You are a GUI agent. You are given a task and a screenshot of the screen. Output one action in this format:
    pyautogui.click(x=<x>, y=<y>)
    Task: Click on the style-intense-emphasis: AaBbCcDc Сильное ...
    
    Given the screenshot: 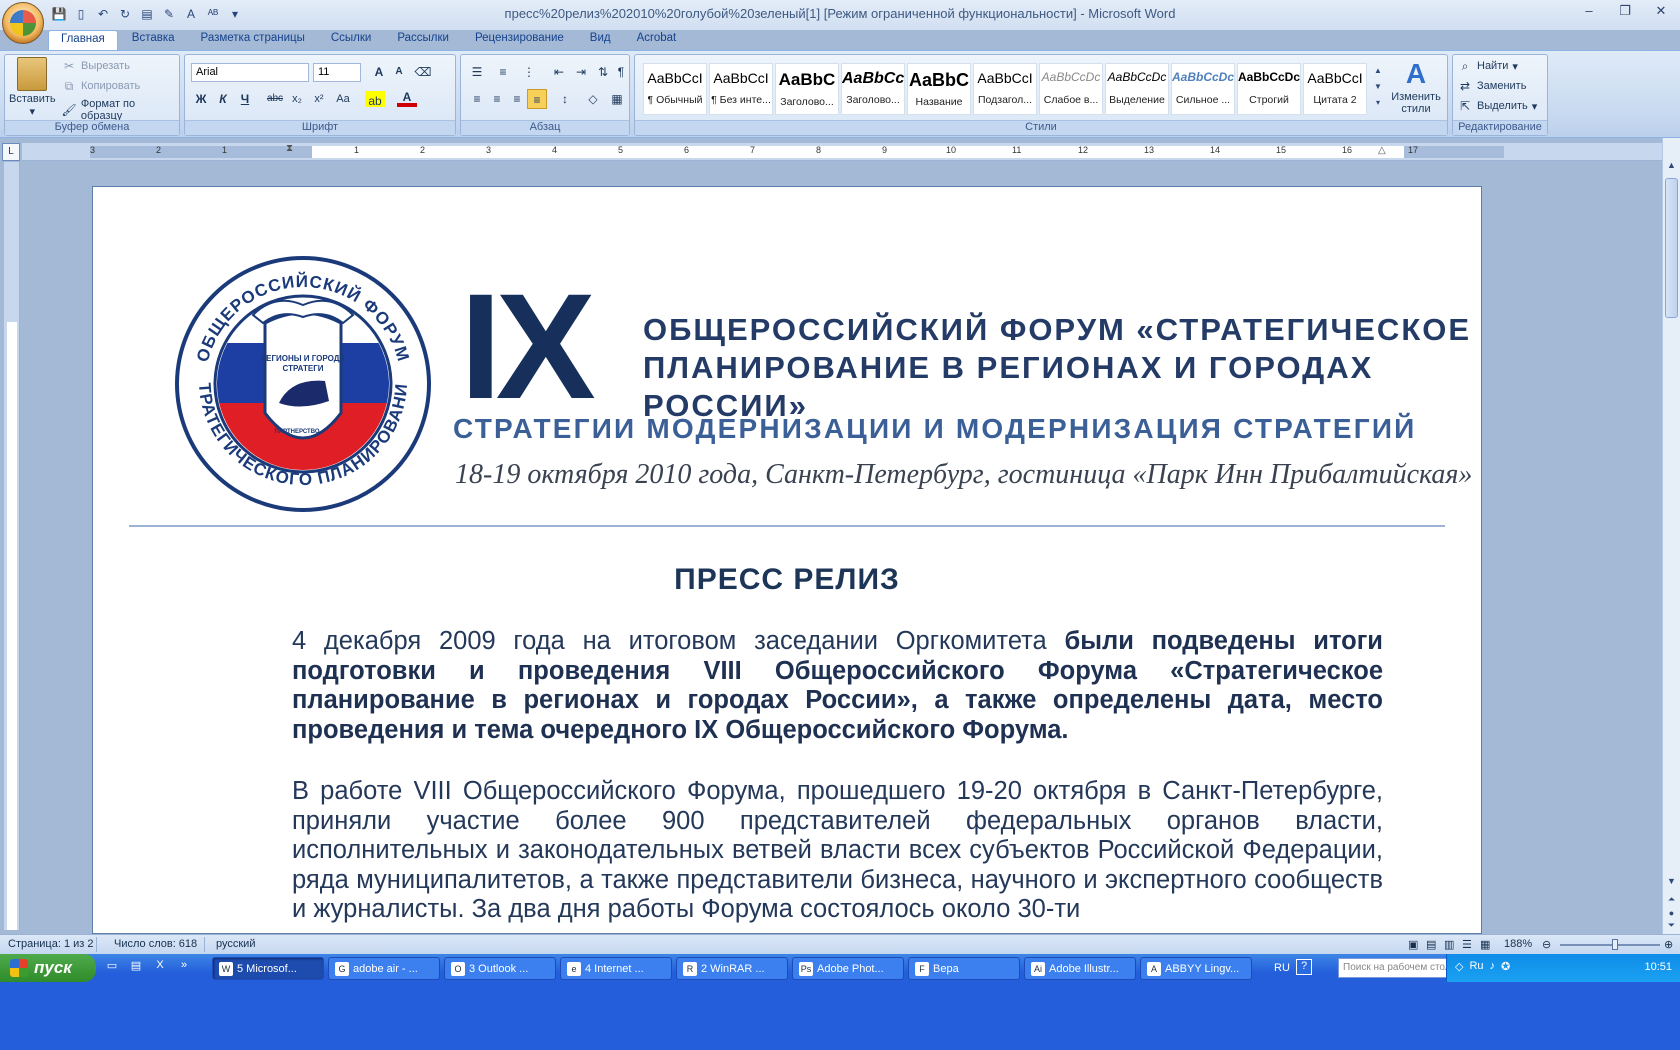 What is the action you would take?
    pyautogui.click(x=1203, y=89)
    